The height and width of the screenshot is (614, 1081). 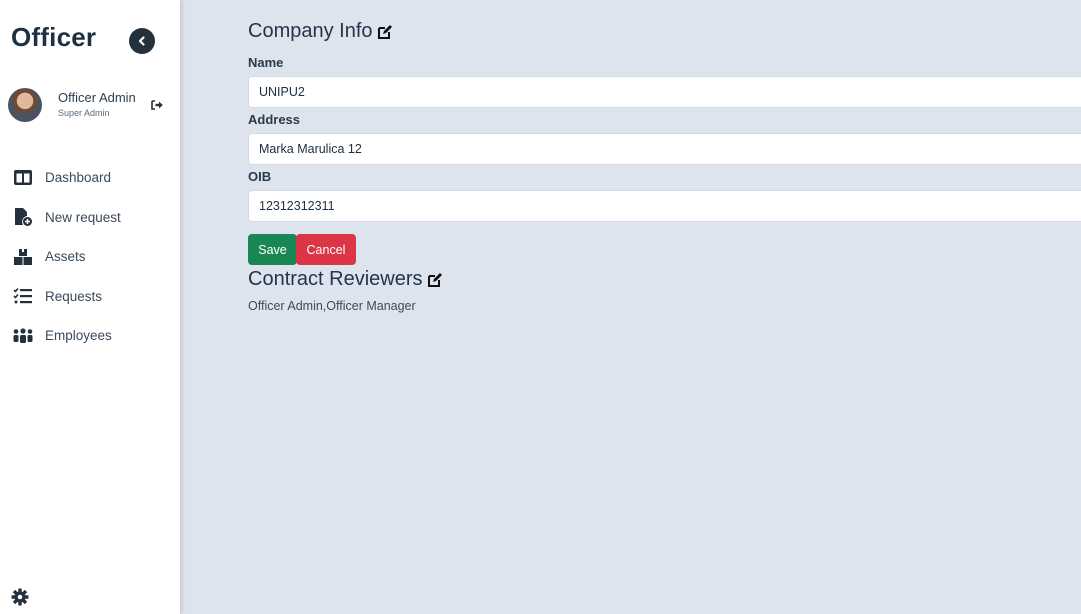 I want to click on sidebar-item-dashboard: Dashboard, so click(x=90, y=178).